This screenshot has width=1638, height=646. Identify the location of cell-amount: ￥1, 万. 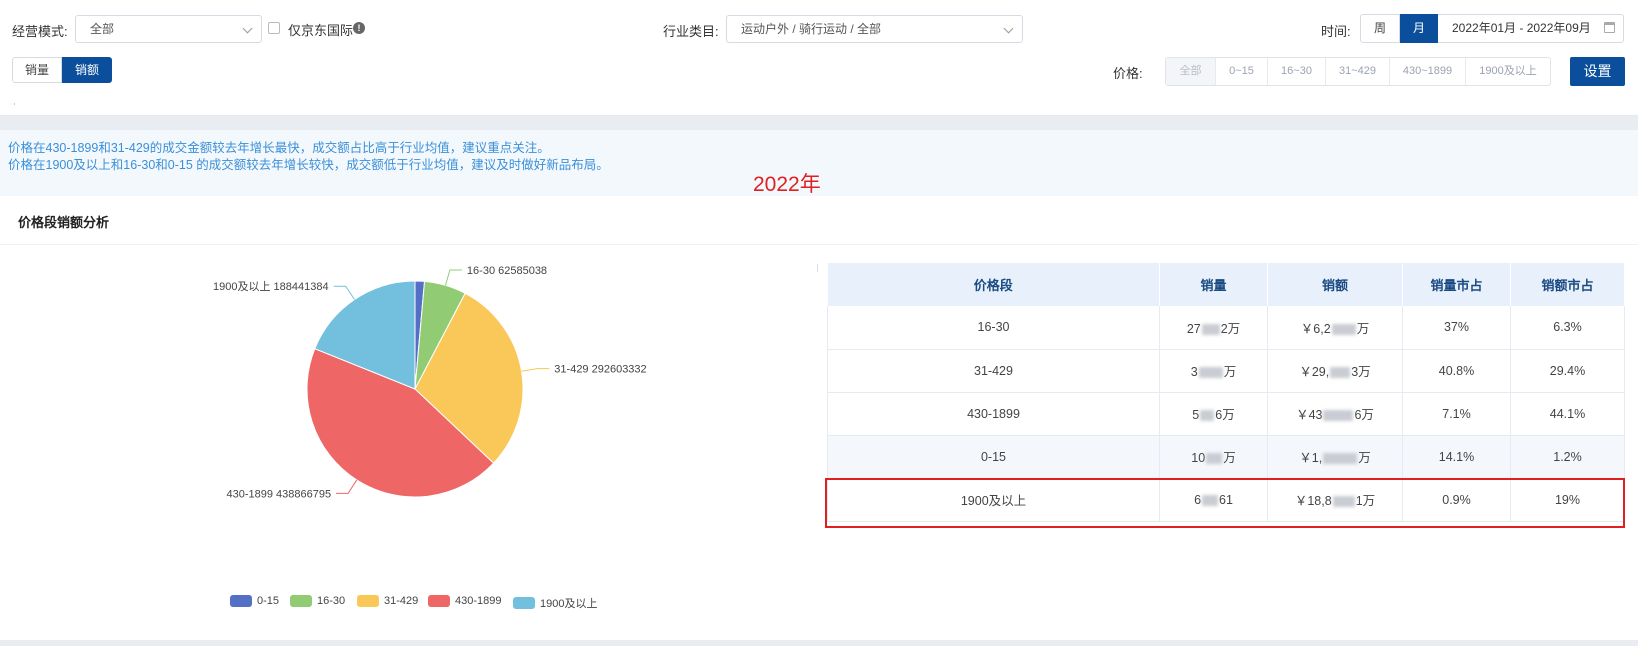
(1335, 457).